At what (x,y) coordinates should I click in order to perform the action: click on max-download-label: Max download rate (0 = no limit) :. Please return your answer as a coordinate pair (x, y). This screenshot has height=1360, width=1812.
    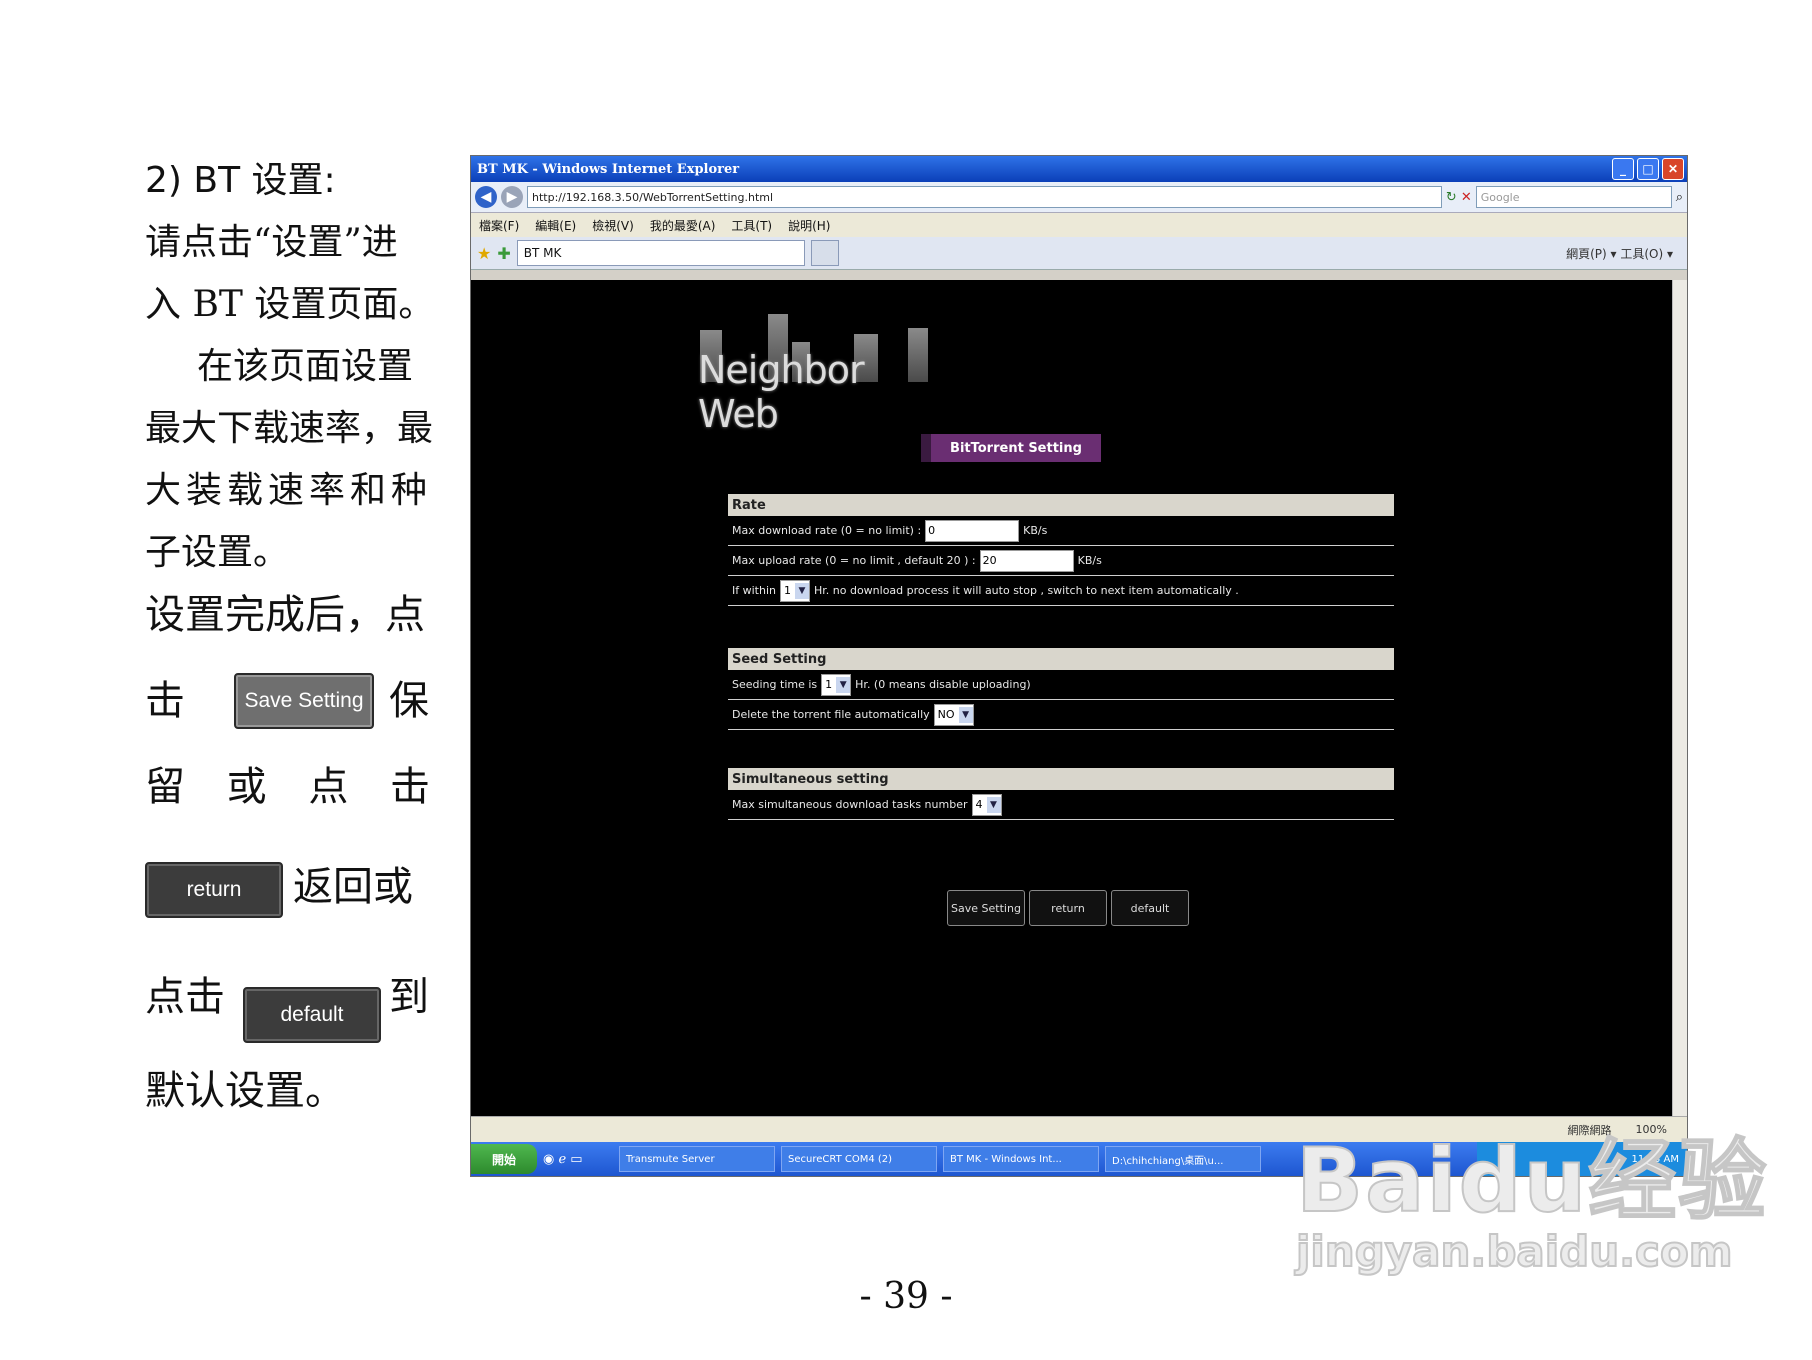
    Looking at the image, I should click on (827, 530).